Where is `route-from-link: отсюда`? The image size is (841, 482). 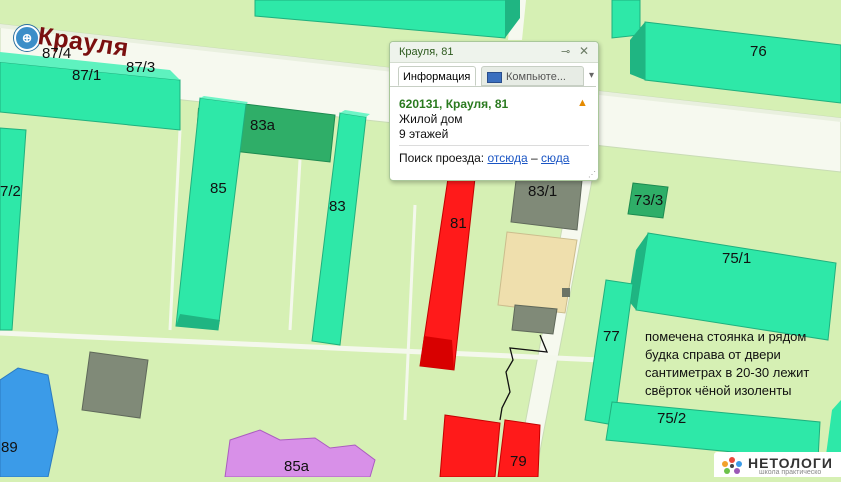 route-from-link: отсюда is located at coordinates (507, 158).